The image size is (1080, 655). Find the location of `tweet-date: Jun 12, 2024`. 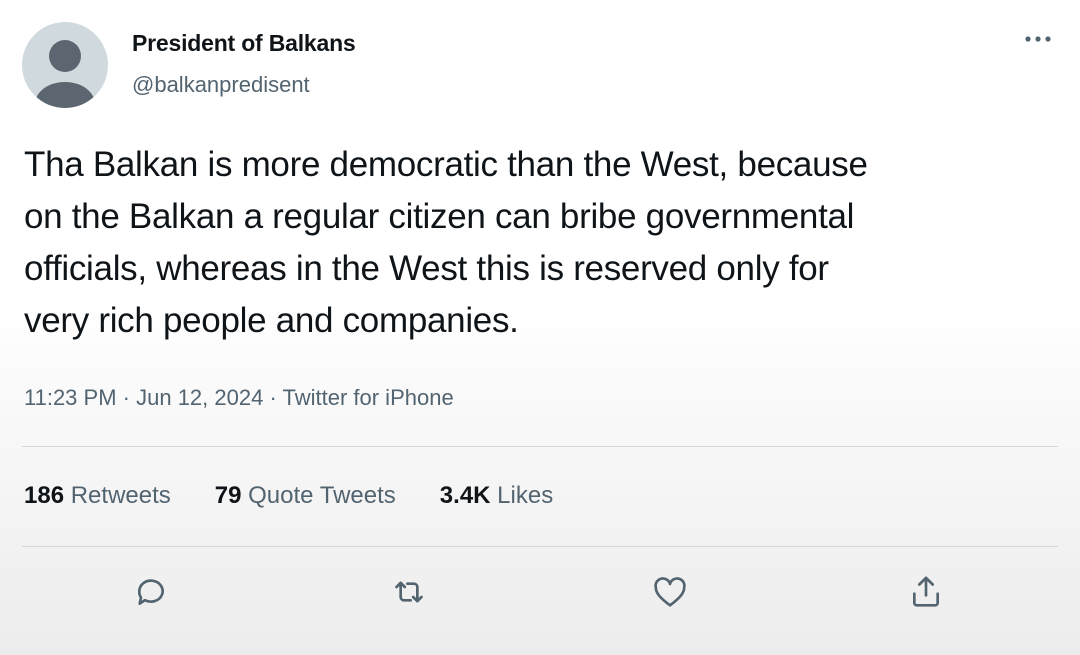

tweet-date: Jun 12, 2024 is located at coordinates (199, 397).